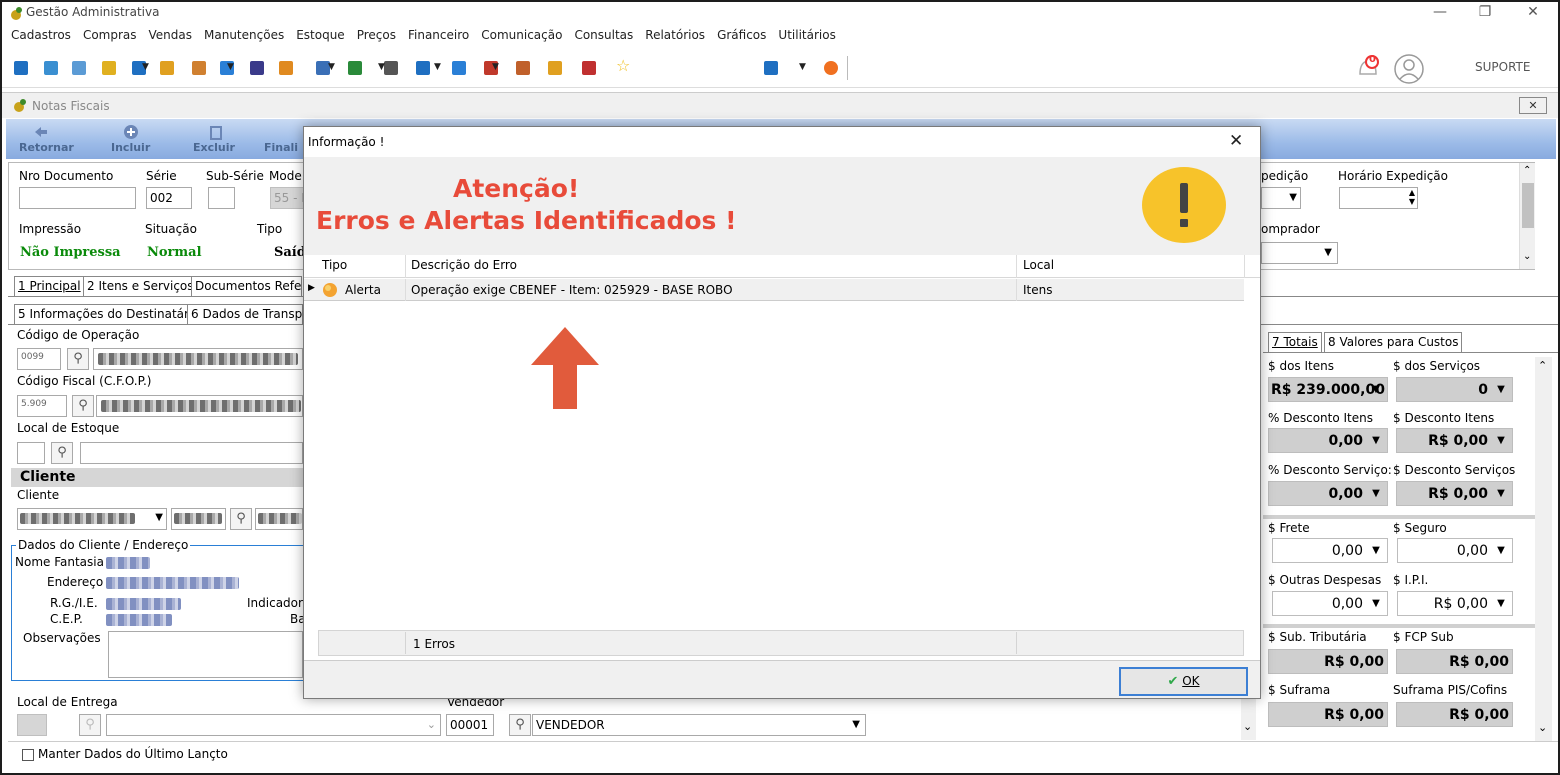 This screenshot has height=775, width=1560. What do you see at coordinates (92, 519) in the screenshot?
I see `cliente-select: ▼` at bounding box center [92, 519].